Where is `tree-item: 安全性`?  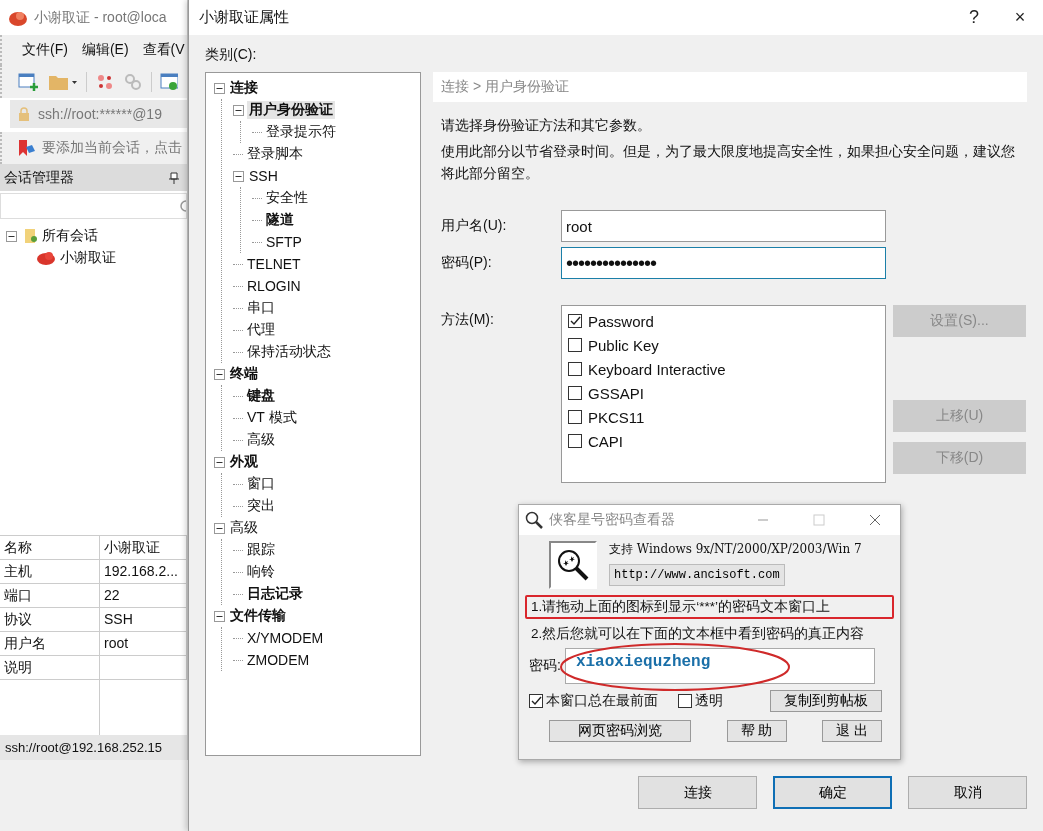 tree-item: 安全性 is located at coordinates (287, 198).